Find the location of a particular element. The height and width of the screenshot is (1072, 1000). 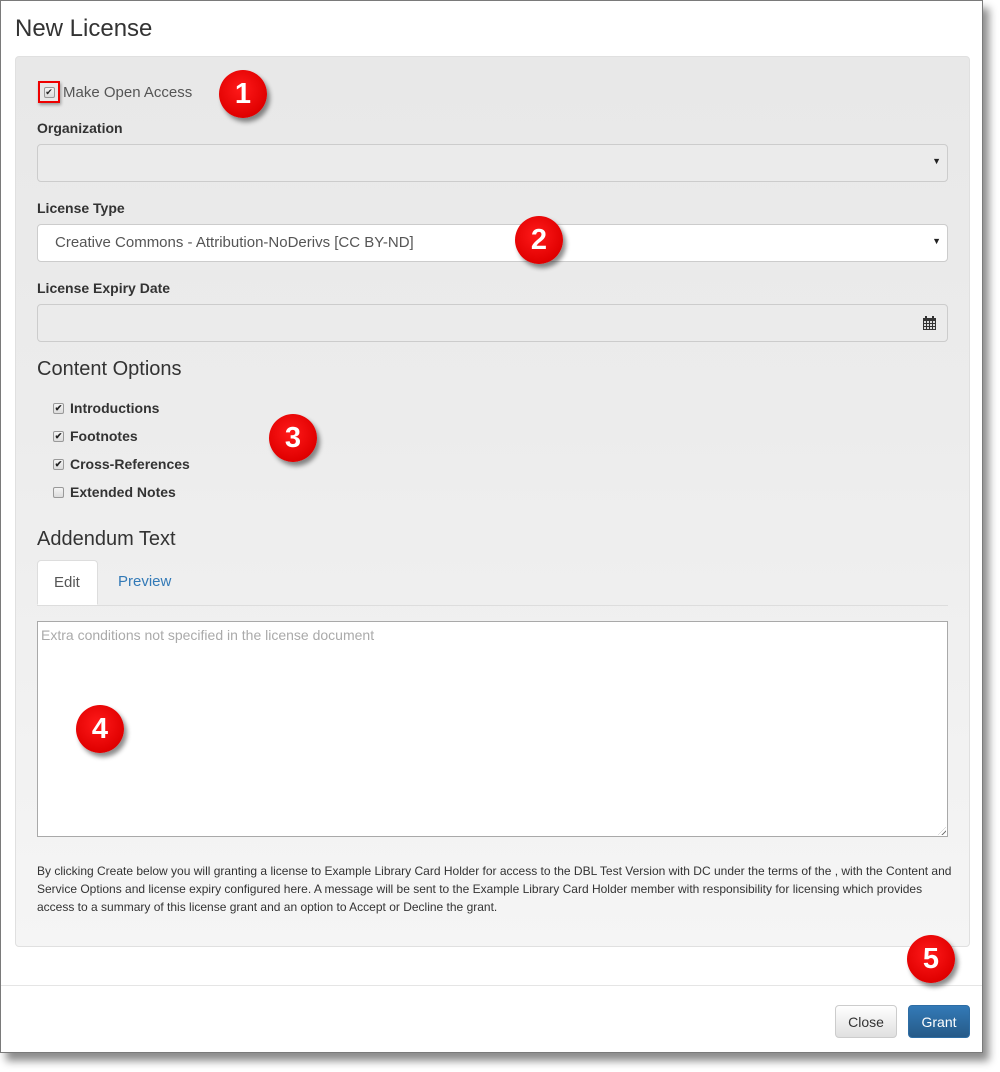

content-option-label: Footnotes is located at coordinates (104, 436).